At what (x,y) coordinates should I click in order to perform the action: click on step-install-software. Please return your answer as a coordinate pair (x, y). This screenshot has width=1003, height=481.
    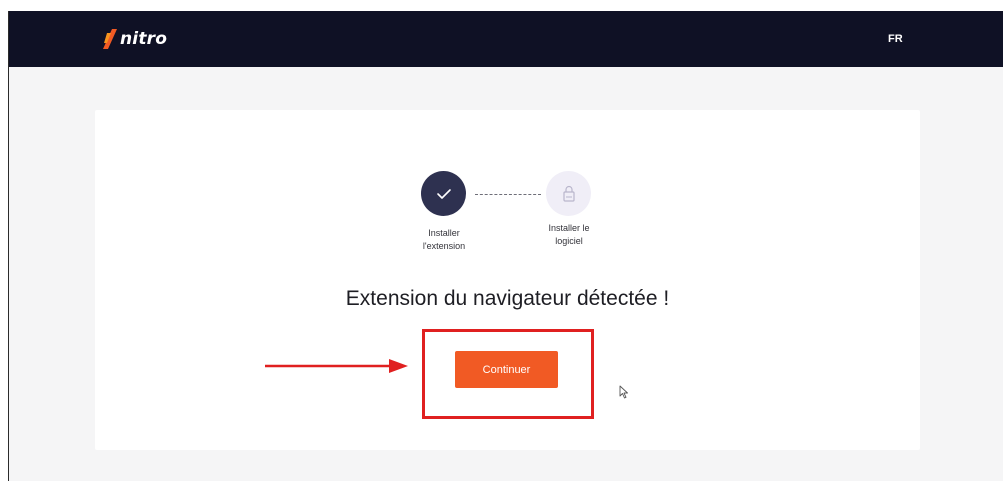
    Looking at the image, I should click on (568, 193).